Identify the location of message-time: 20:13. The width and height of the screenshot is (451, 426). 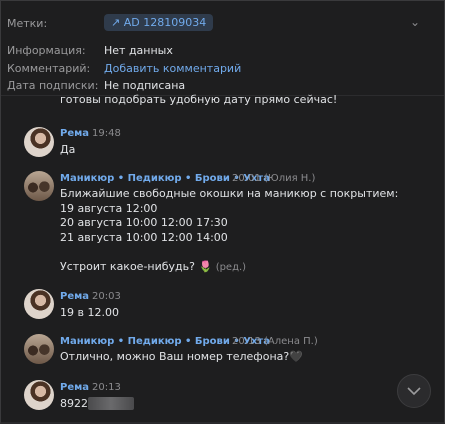
(106, 387).